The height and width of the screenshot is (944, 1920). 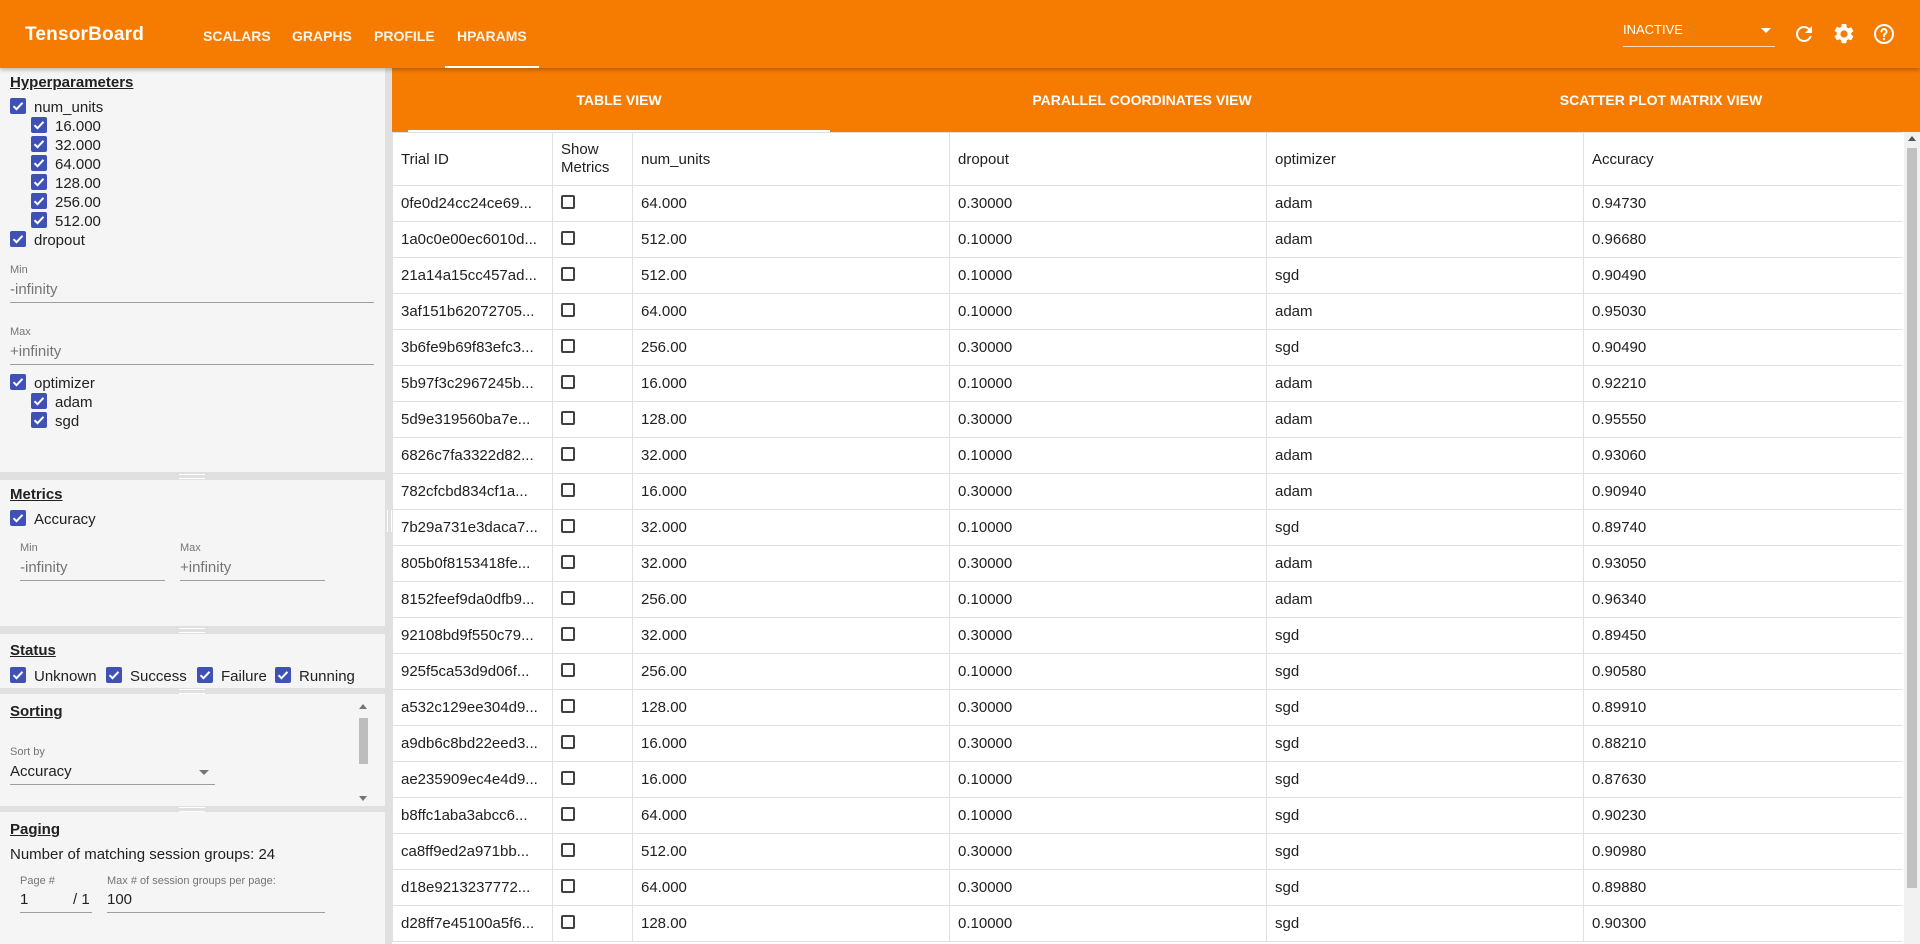 What do you see at coordinates (47, 240) in the screenshot?
I see `dropout-checkbox: dropout` at bounding box center [47, 240].